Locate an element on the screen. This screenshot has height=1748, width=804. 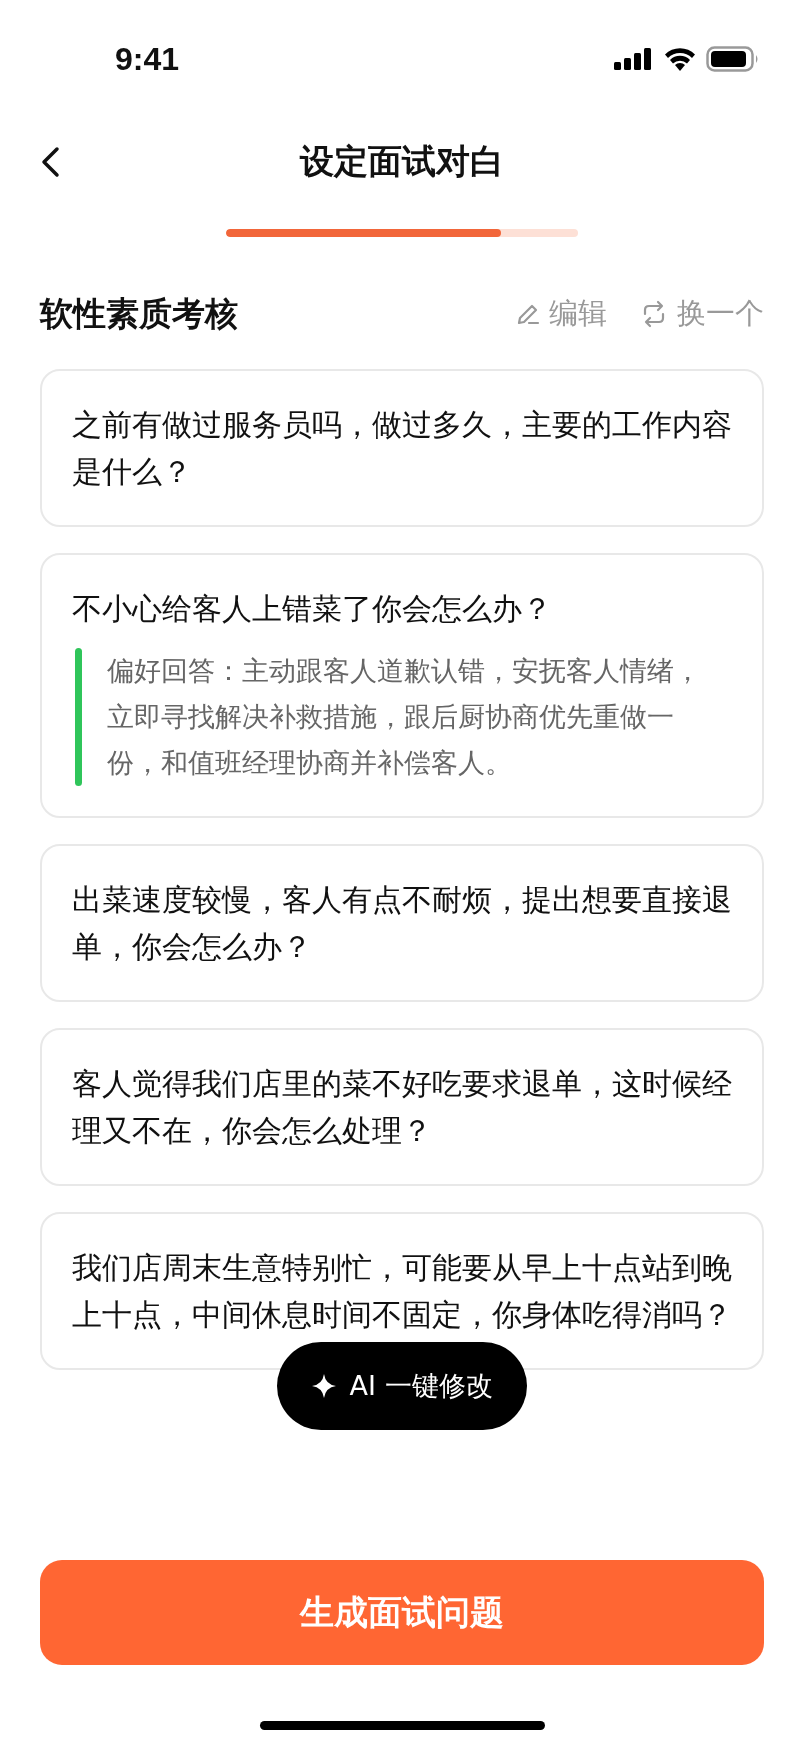
question-text: 之前有做过服务员吗，做过多久，主要的工作内容是什么？ is located at coordinates (402, 448).